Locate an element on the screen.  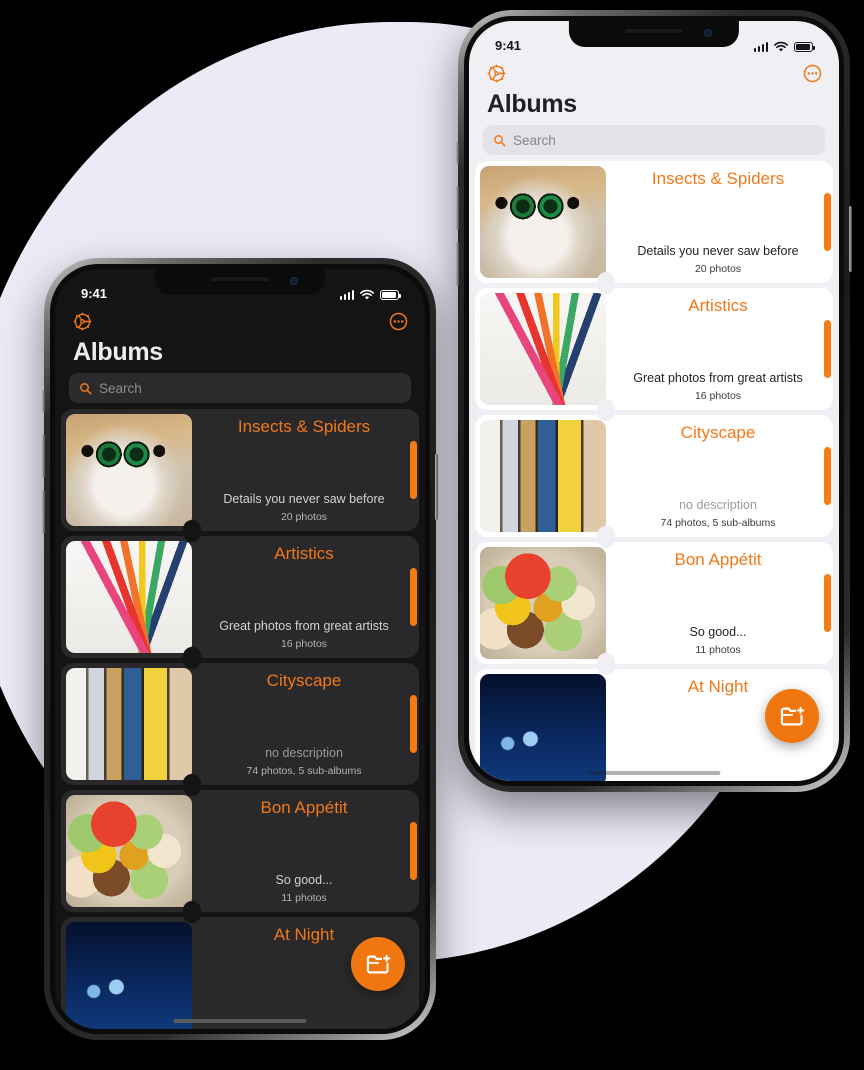
album-card-body: Bon Appétit So good... 11 photos is located at coordinates (722, 603).